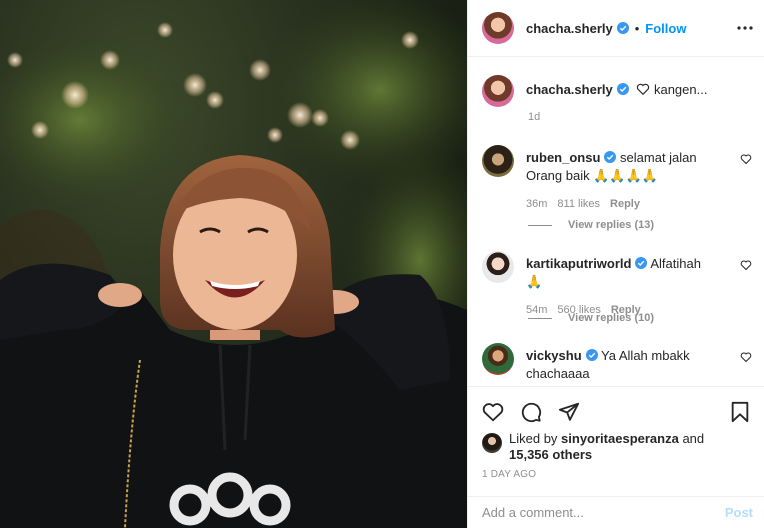 This screenshot has height=528, width=764. What do you see at coordinates (536, 204) in the screenshot?
I see `comment-time: 36m` at bounding box center [536, 204].